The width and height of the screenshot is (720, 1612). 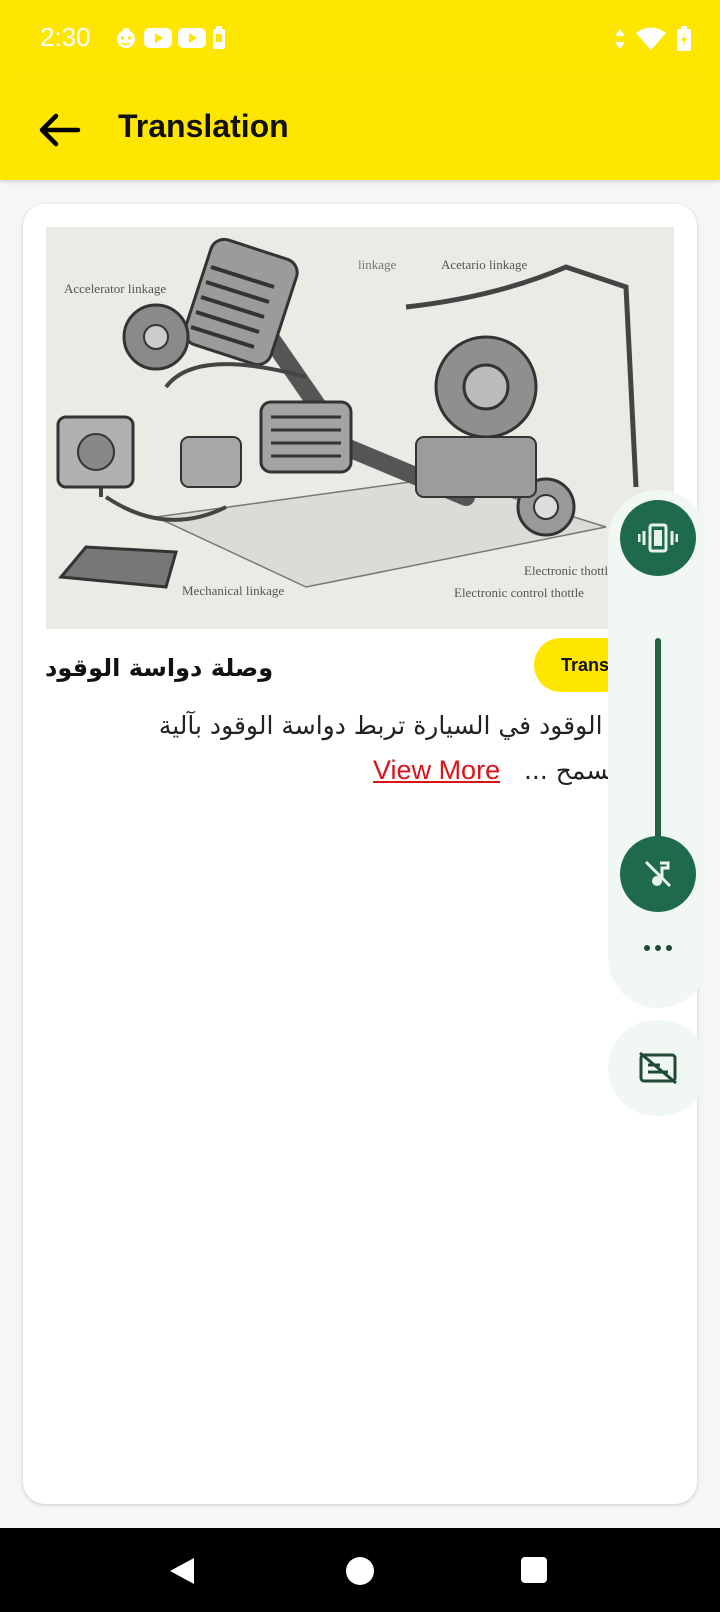 I want to click on back-button, so click(x=59, y=130).